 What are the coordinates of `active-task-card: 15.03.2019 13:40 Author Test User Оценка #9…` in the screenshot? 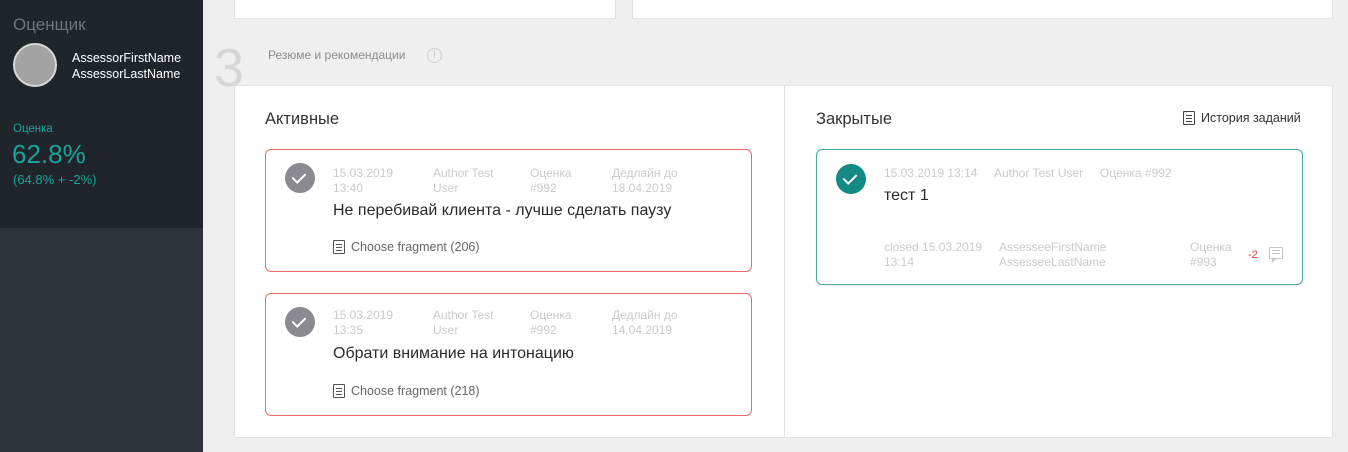 It's located at (508, 210).